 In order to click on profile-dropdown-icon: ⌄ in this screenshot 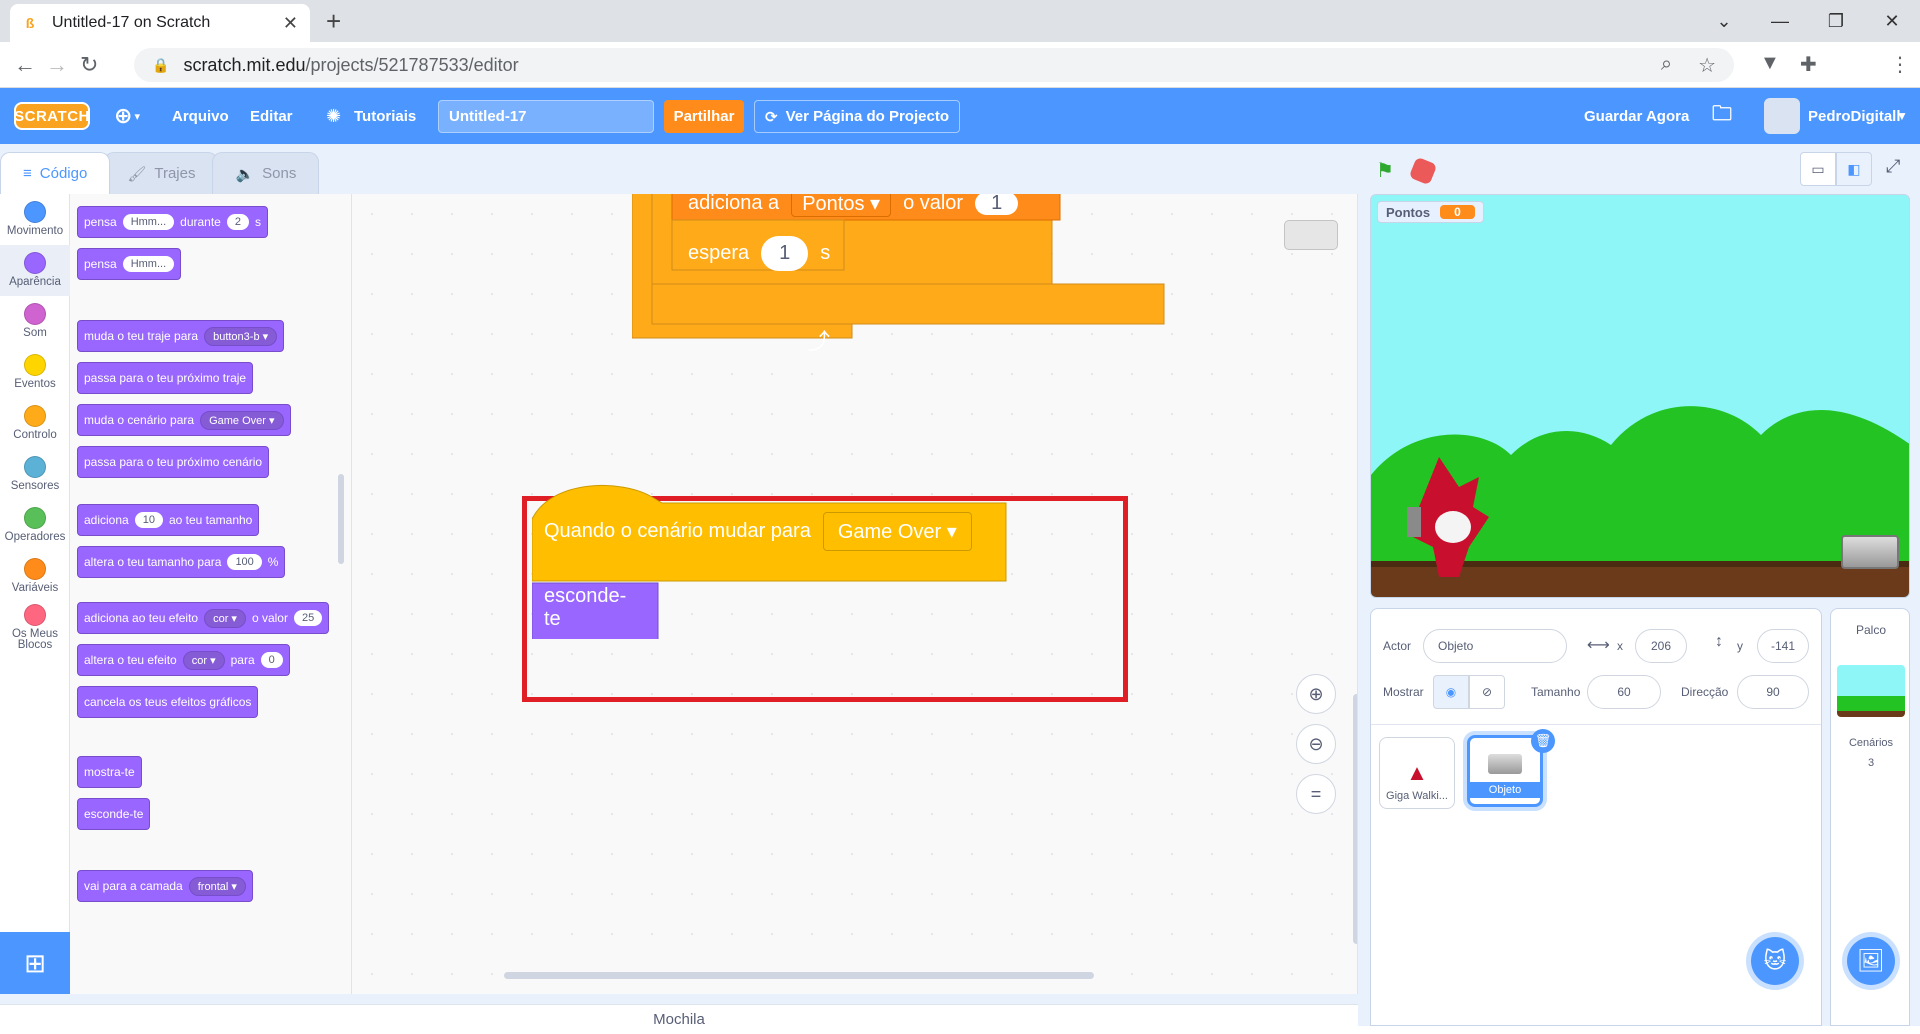, I will do `click(1724, 21)`.